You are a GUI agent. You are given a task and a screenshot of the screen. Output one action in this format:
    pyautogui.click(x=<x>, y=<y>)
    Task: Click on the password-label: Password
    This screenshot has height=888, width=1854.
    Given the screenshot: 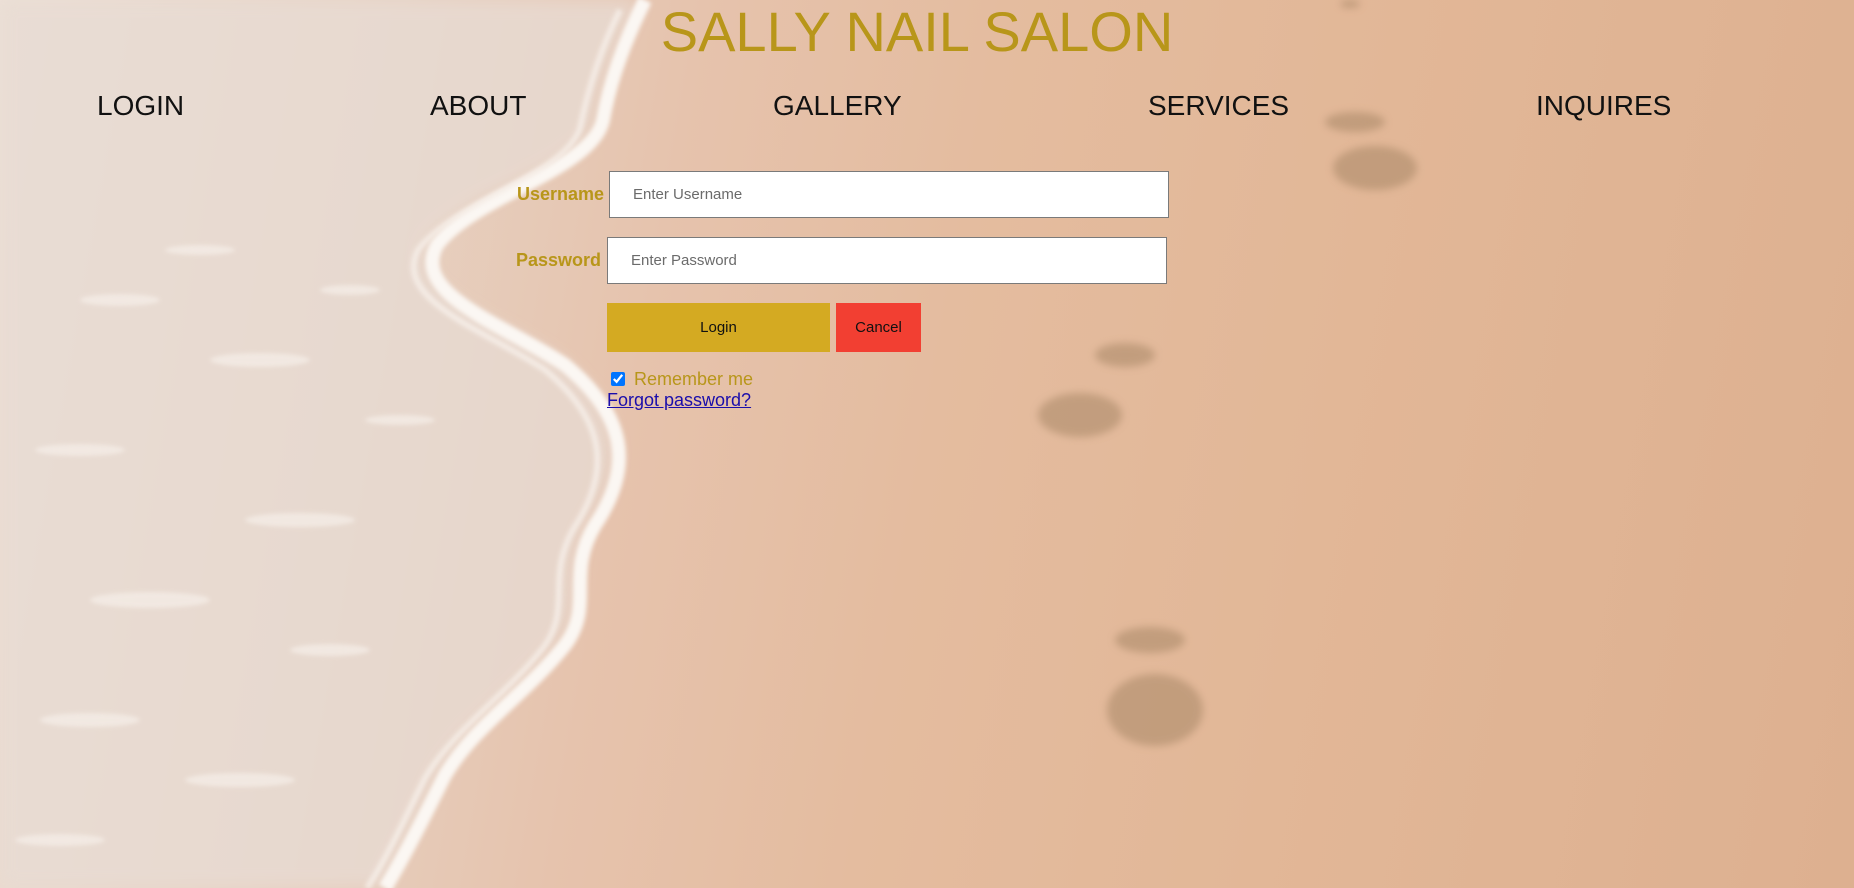 What is the action you would take?
    pyautogui.click(x=559, y=260)
    